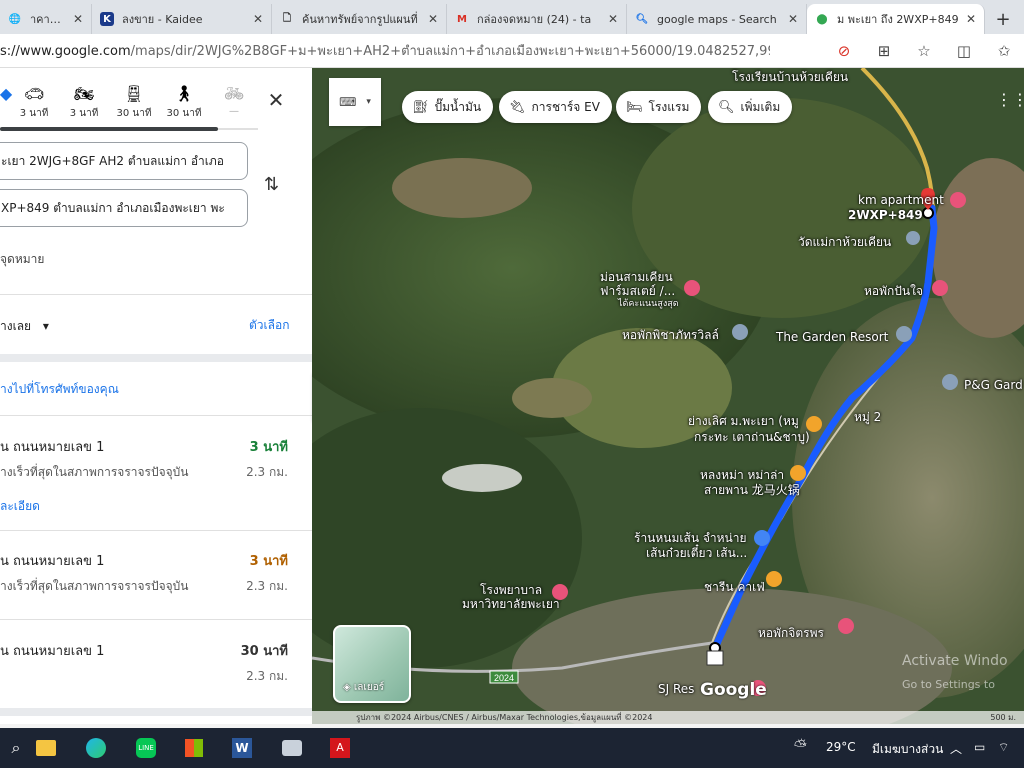  Describe the element at coordinates (956, 748) in the screenshot. I see `chevron-up-icon: ︿` at that location.